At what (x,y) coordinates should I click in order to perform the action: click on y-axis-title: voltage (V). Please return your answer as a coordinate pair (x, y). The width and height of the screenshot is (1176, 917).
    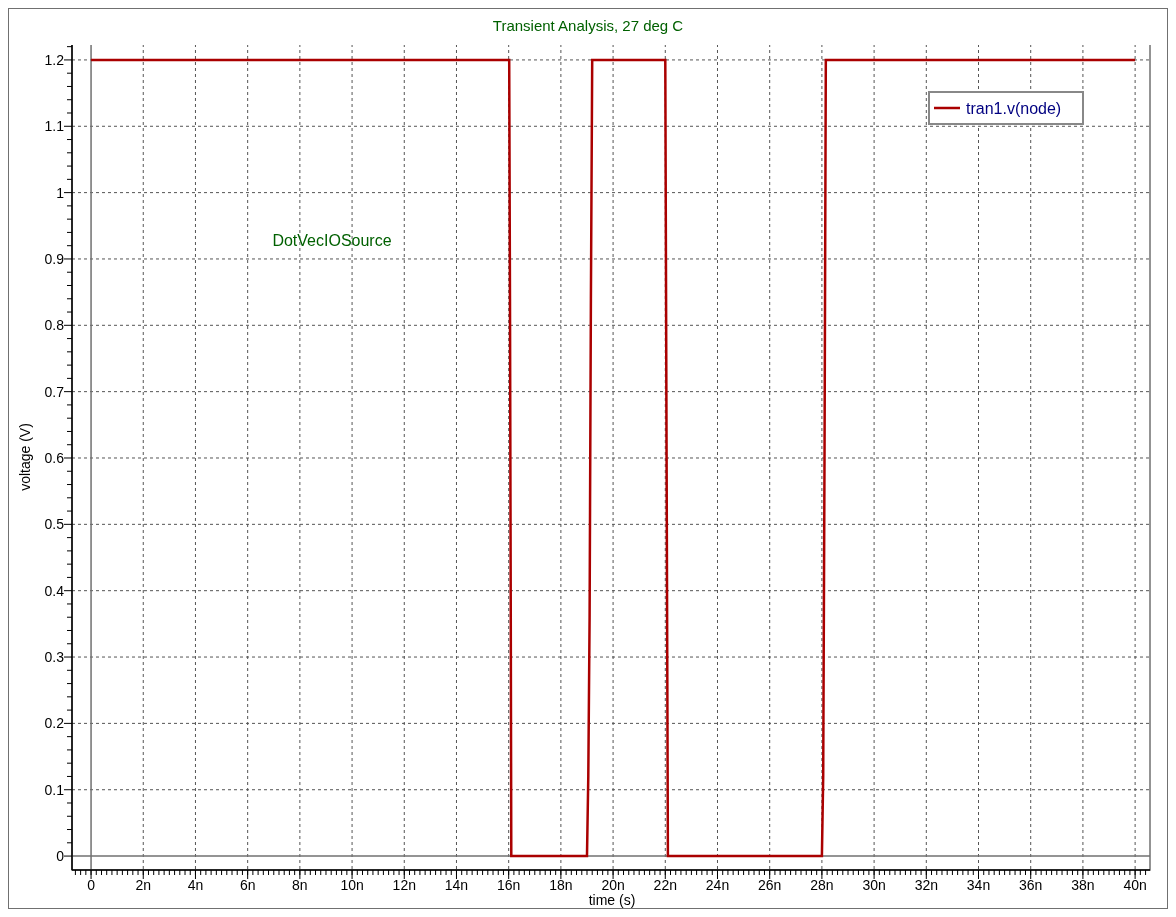
    Looking at the image, I should click on (25, 457).